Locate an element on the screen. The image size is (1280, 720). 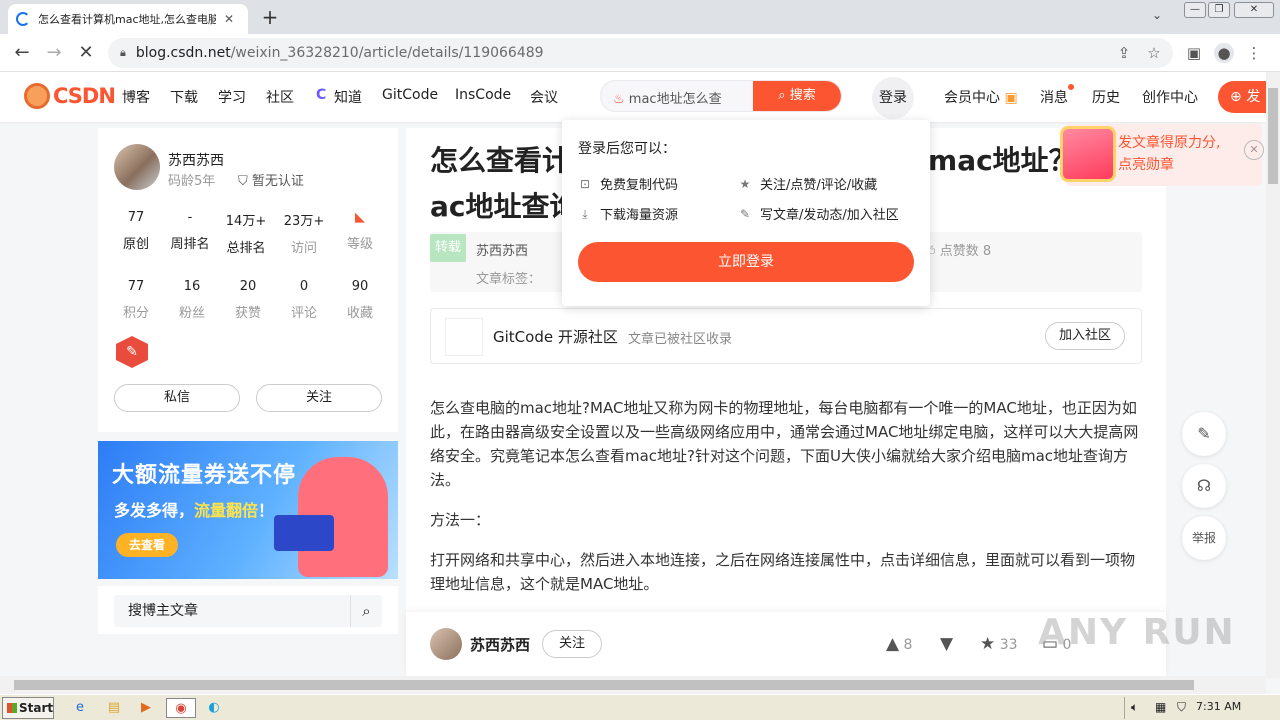
nav-creator-center: 创作中心 is located at coordinates (1170, 97).